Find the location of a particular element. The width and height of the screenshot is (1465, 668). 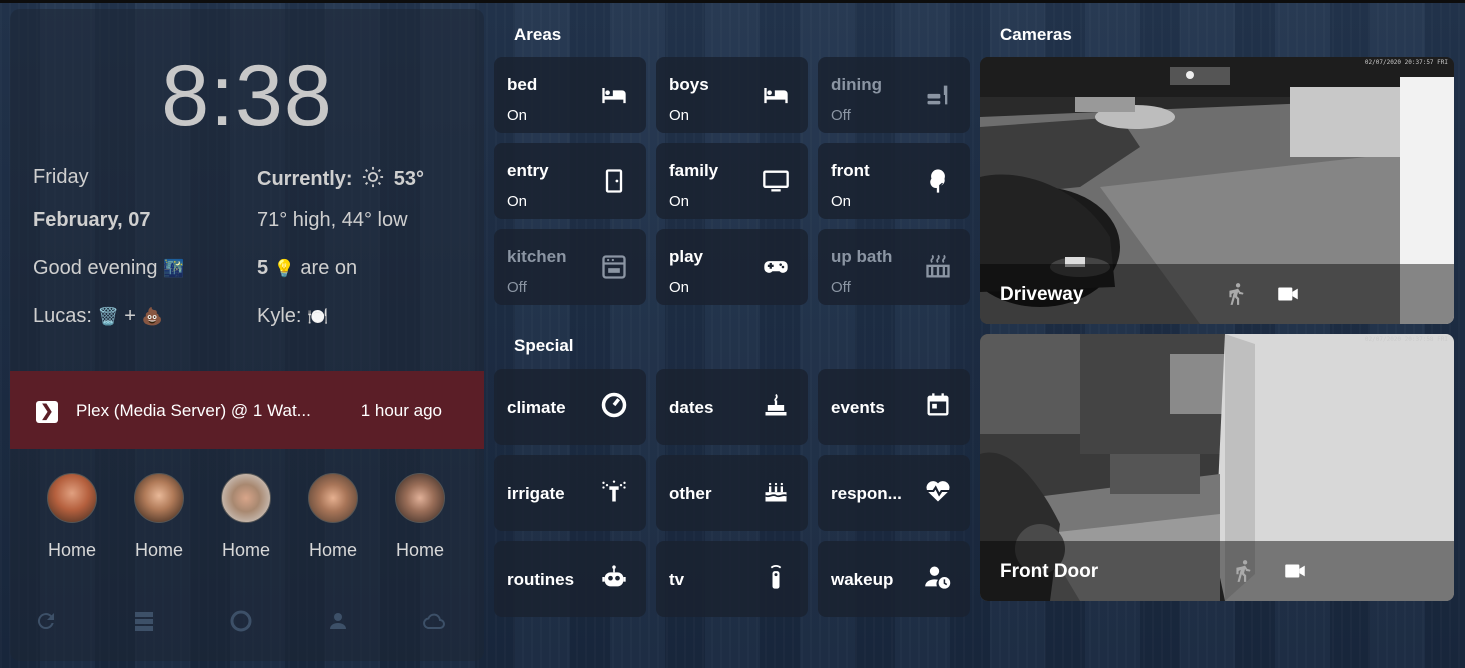

poop-icon: 💩 is located at coordinates (152, 316).